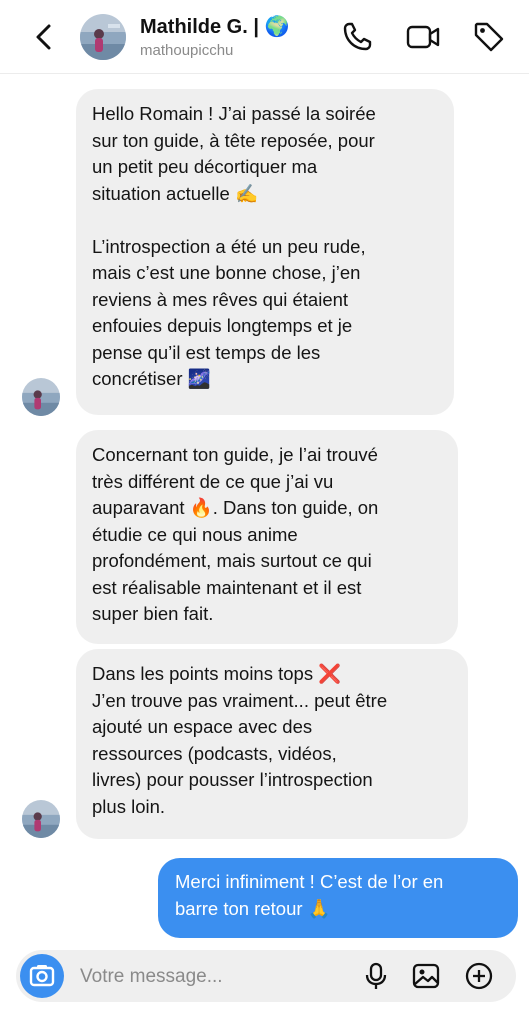 Image resolution: width=529 pixels, height=1024 pixels. What do you see at coordinates (187, 50) in the screenshot?
I see `contact-username: mathoupicchu` at bounding box center [187, 50].